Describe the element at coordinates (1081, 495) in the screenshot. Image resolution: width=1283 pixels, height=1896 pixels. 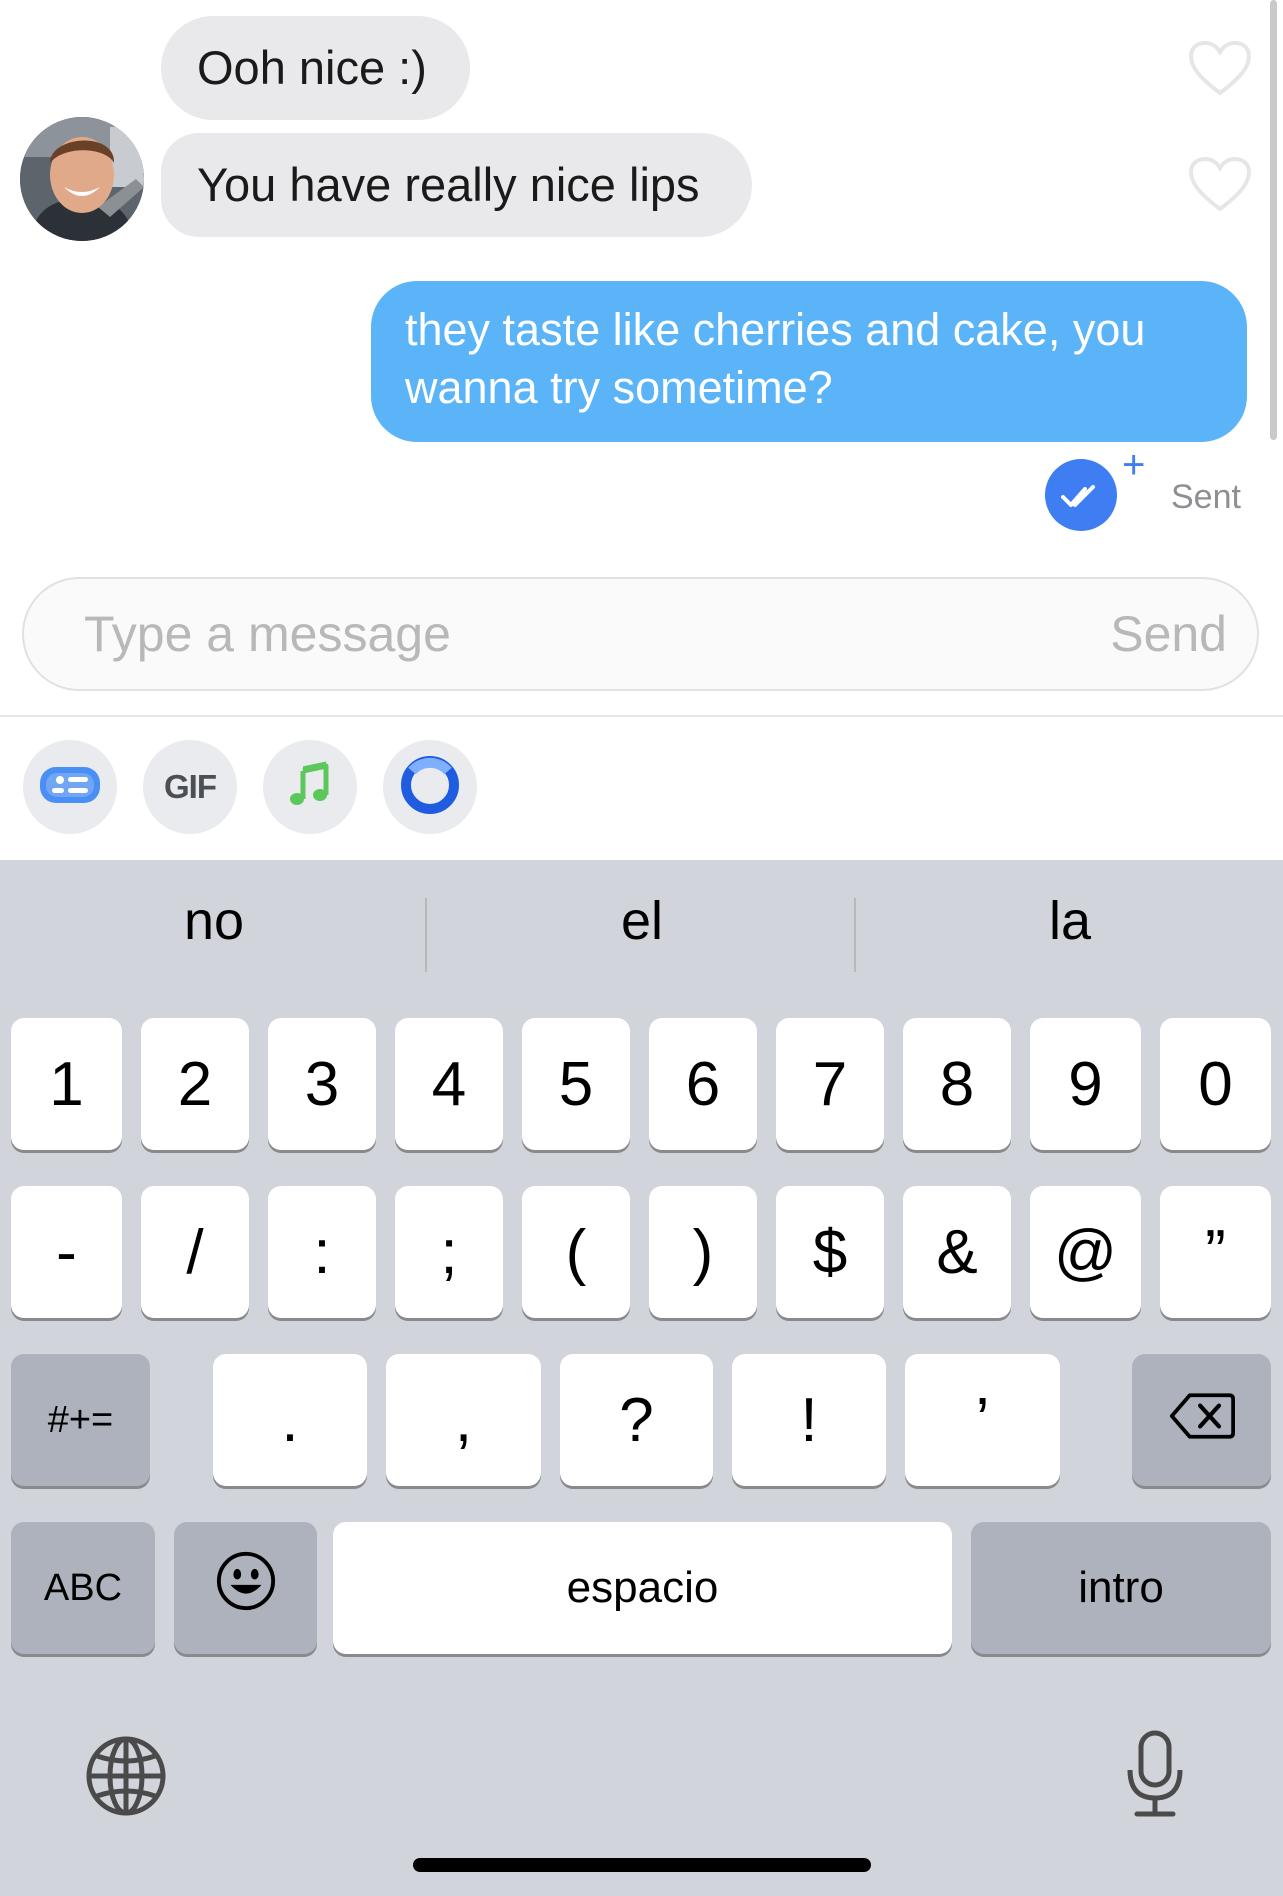
I see `double-check-icon` at that location.